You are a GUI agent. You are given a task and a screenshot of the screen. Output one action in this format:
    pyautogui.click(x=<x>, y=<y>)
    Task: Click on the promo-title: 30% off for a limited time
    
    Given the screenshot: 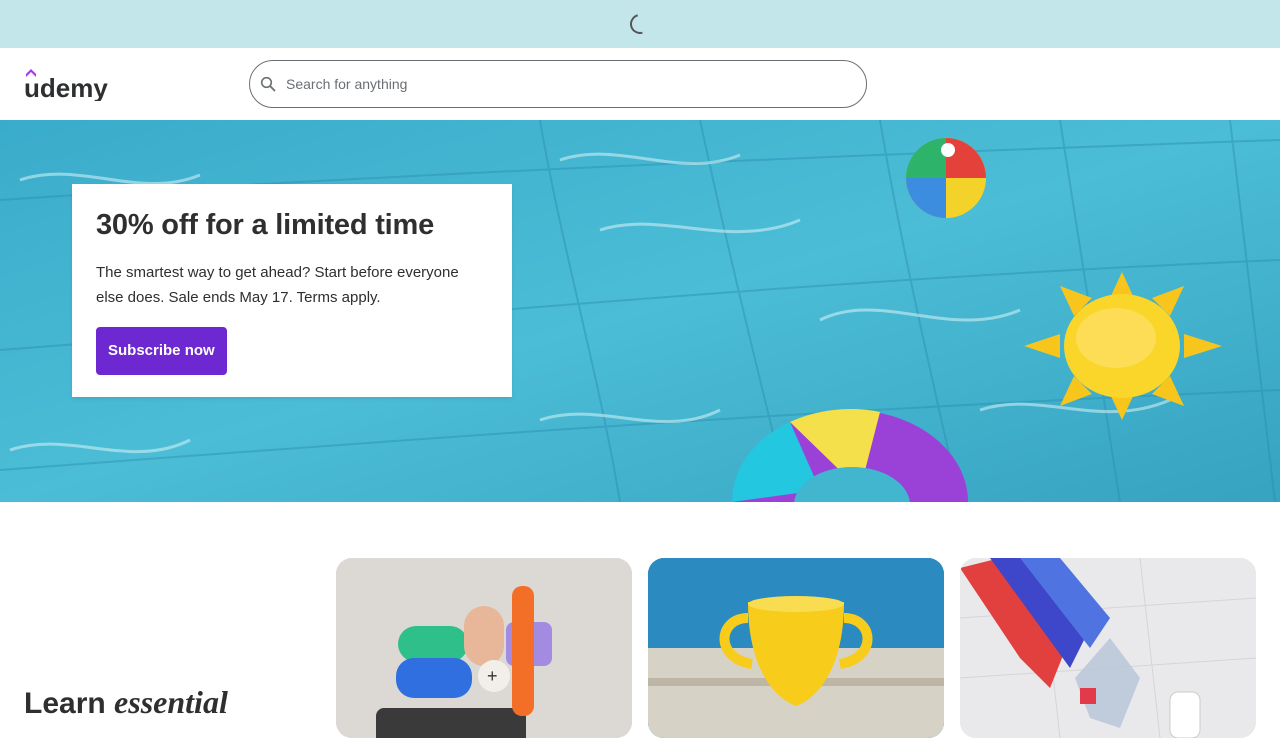 What is the action you would take?
    pyautogui.click(x=265, y=225)
    